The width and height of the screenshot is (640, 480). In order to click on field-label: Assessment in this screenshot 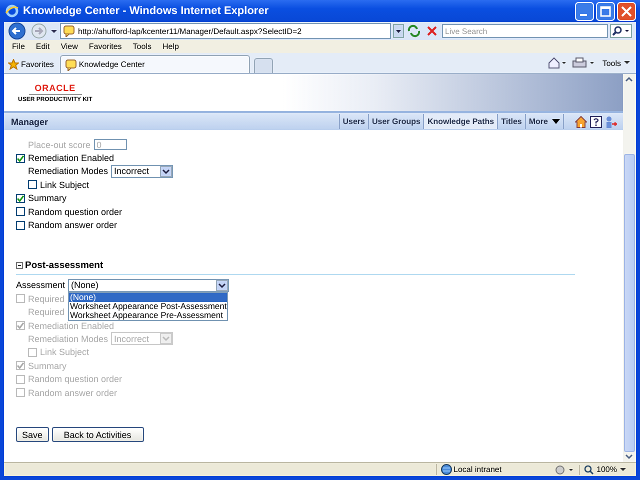, I will do `click(41, 285)`.